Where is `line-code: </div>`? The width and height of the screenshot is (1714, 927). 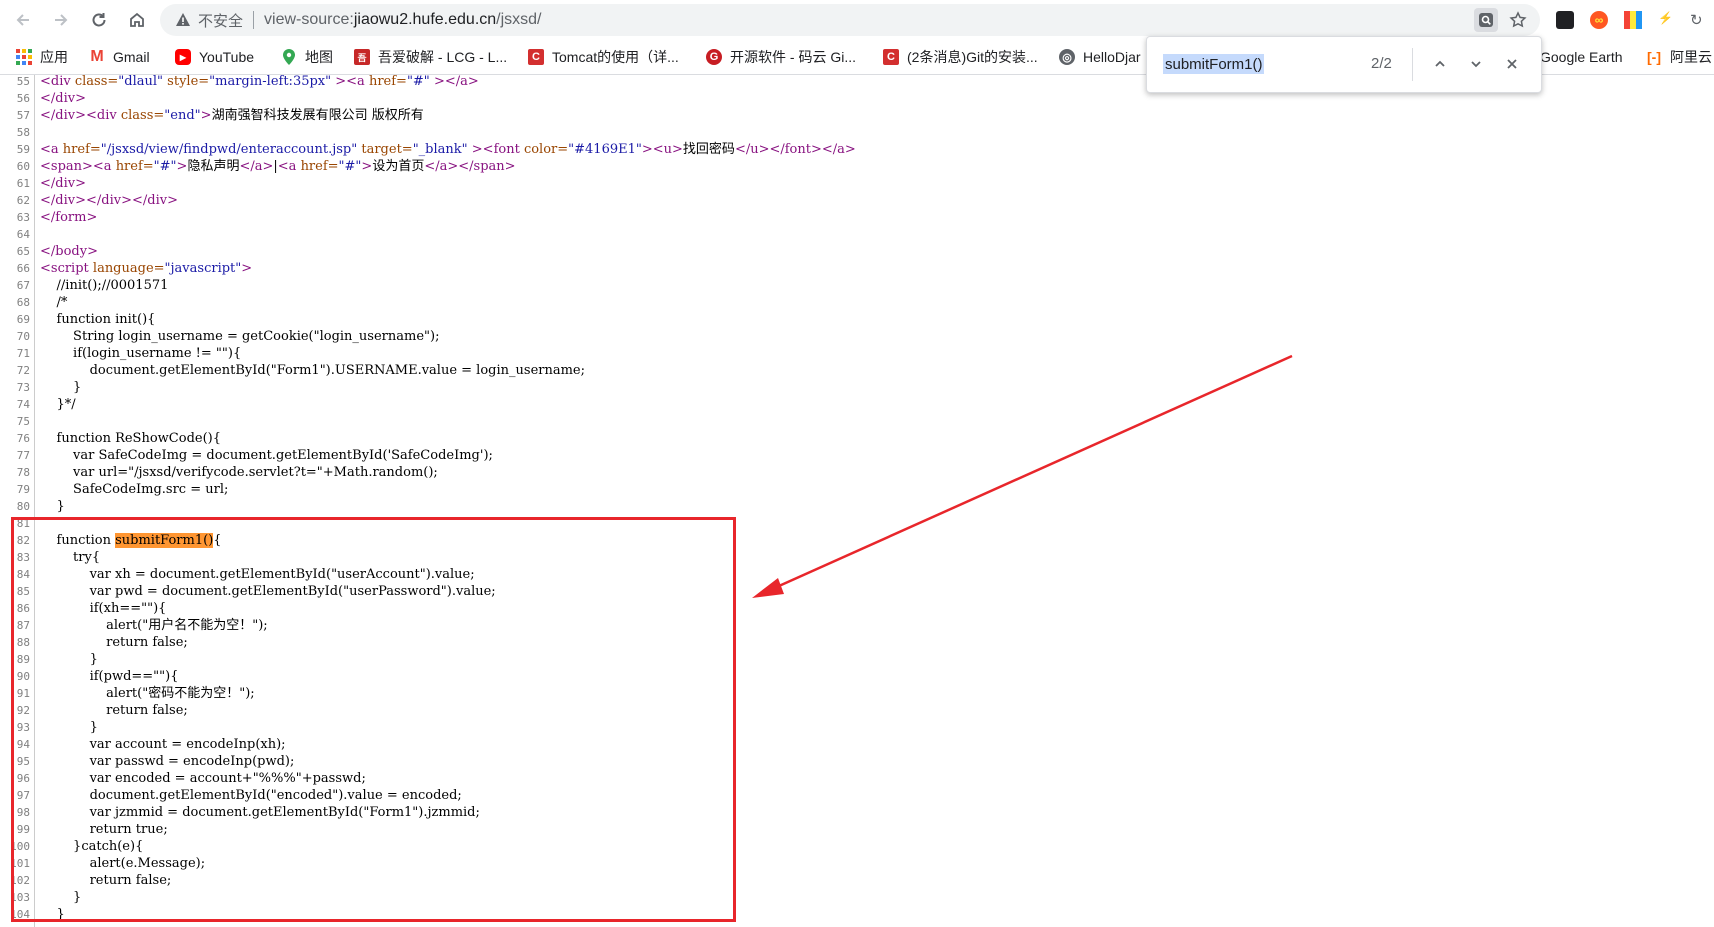
line-code: </div> is located at coordinates (63, 183).